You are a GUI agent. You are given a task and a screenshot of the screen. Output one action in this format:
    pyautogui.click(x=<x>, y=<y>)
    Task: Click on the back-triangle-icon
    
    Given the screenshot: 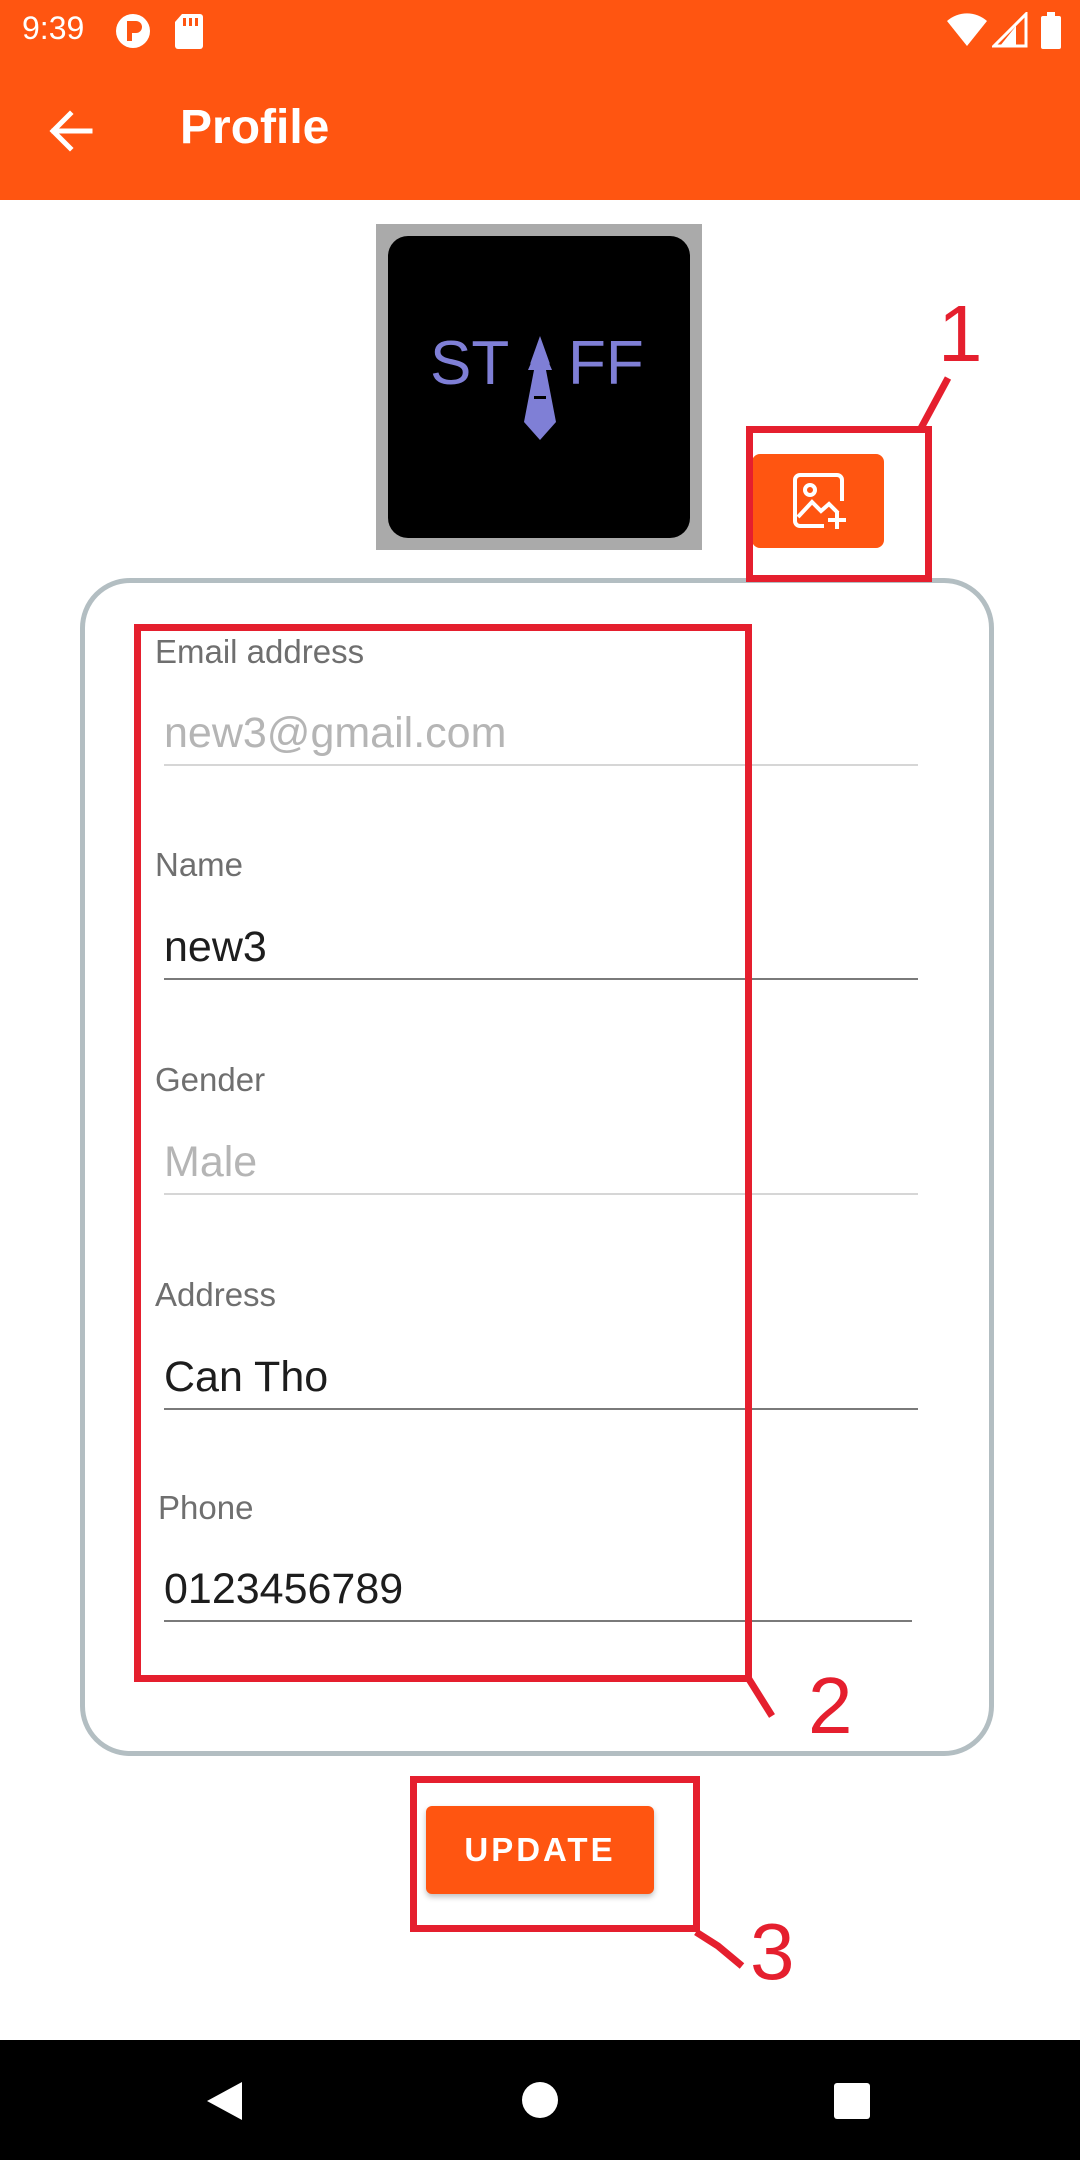 What is the action you would take?
    pyautogui.click(x=224, y=2103)
    